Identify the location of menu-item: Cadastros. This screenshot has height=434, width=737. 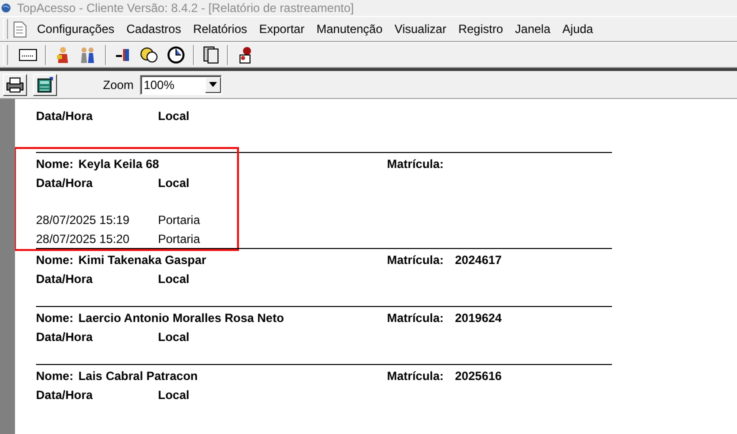
(154, 29).